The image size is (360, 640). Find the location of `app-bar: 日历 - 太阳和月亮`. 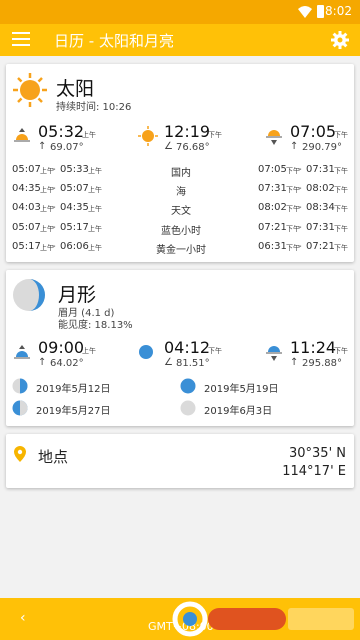

app-bar: 日历 - 太阳和月亮 is located at coordinates (180, 40).